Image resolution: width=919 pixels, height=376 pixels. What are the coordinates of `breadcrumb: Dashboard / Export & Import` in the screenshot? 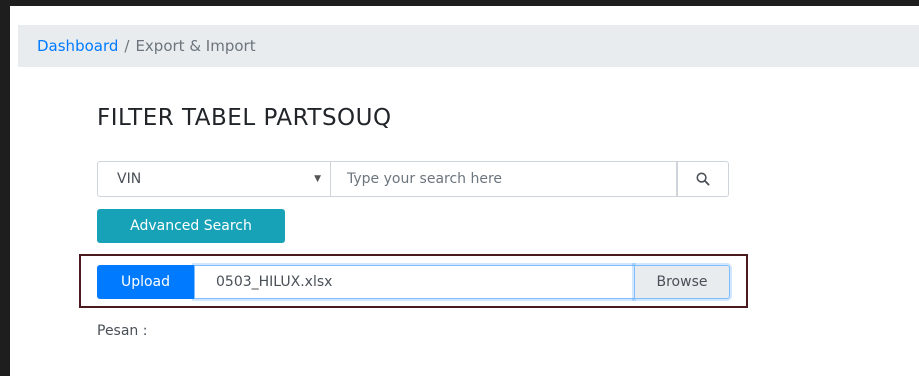 It's located at (468, 46).